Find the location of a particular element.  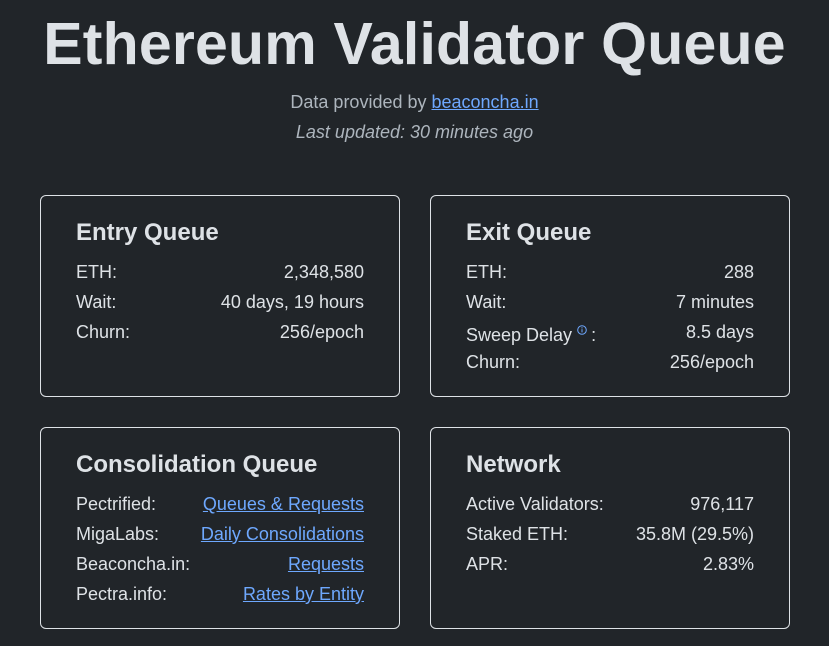

entry-eth-row: ETH: 2,348,580 is located at coordinates (220, 272).